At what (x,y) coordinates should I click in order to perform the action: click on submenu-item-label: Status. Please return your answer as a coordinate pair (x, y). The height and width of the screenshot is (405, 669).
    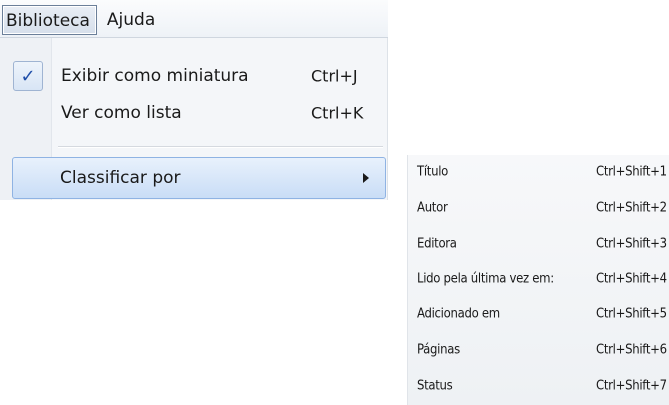
    Looking at the image, I should click on (435, 386).